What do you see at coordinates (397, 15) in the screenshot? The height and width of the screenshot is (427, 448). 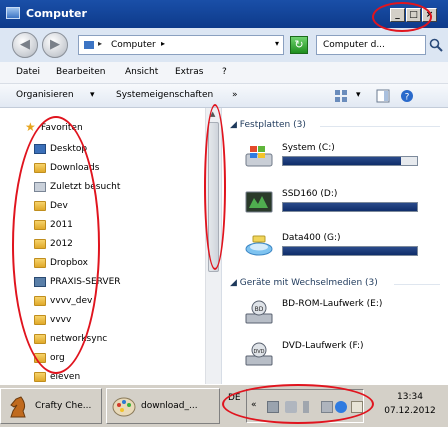 I see `minimize-button: _` at bounding box center [397, 15].